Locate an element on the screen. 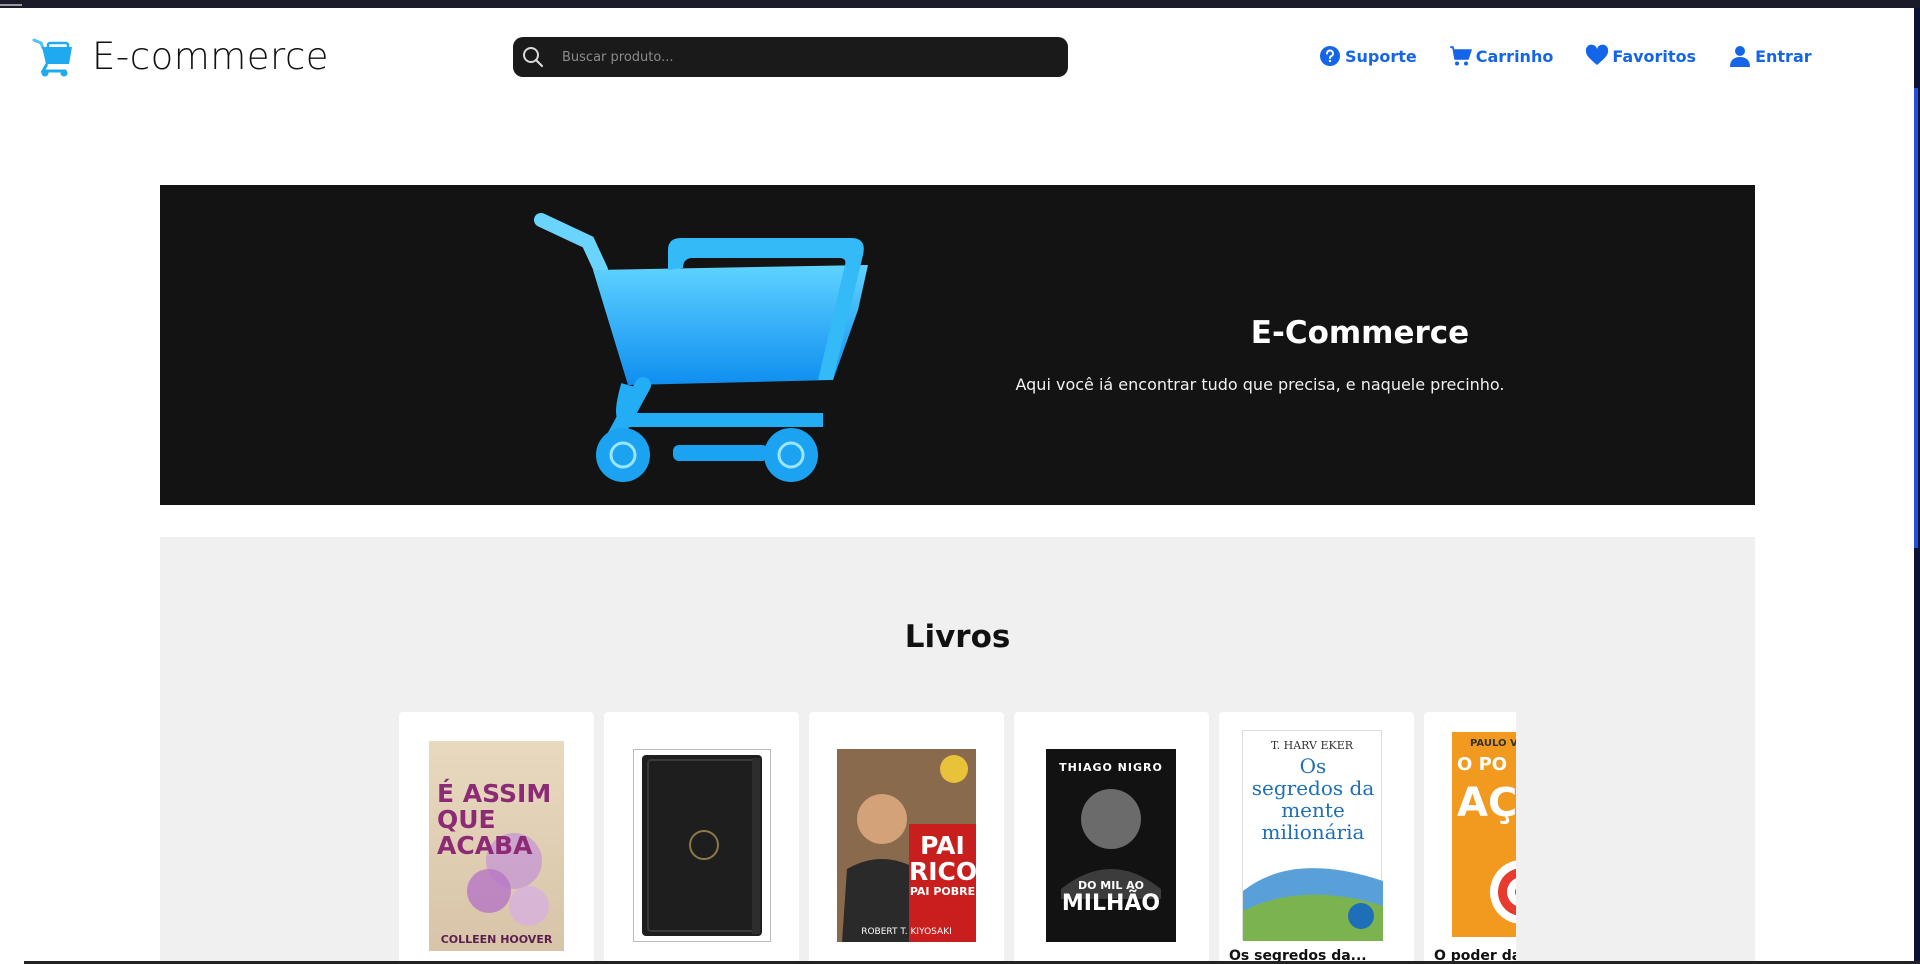 The height and width of the screenshot is (964, 1920). heart-icon is located at coordinates (1597, 54).